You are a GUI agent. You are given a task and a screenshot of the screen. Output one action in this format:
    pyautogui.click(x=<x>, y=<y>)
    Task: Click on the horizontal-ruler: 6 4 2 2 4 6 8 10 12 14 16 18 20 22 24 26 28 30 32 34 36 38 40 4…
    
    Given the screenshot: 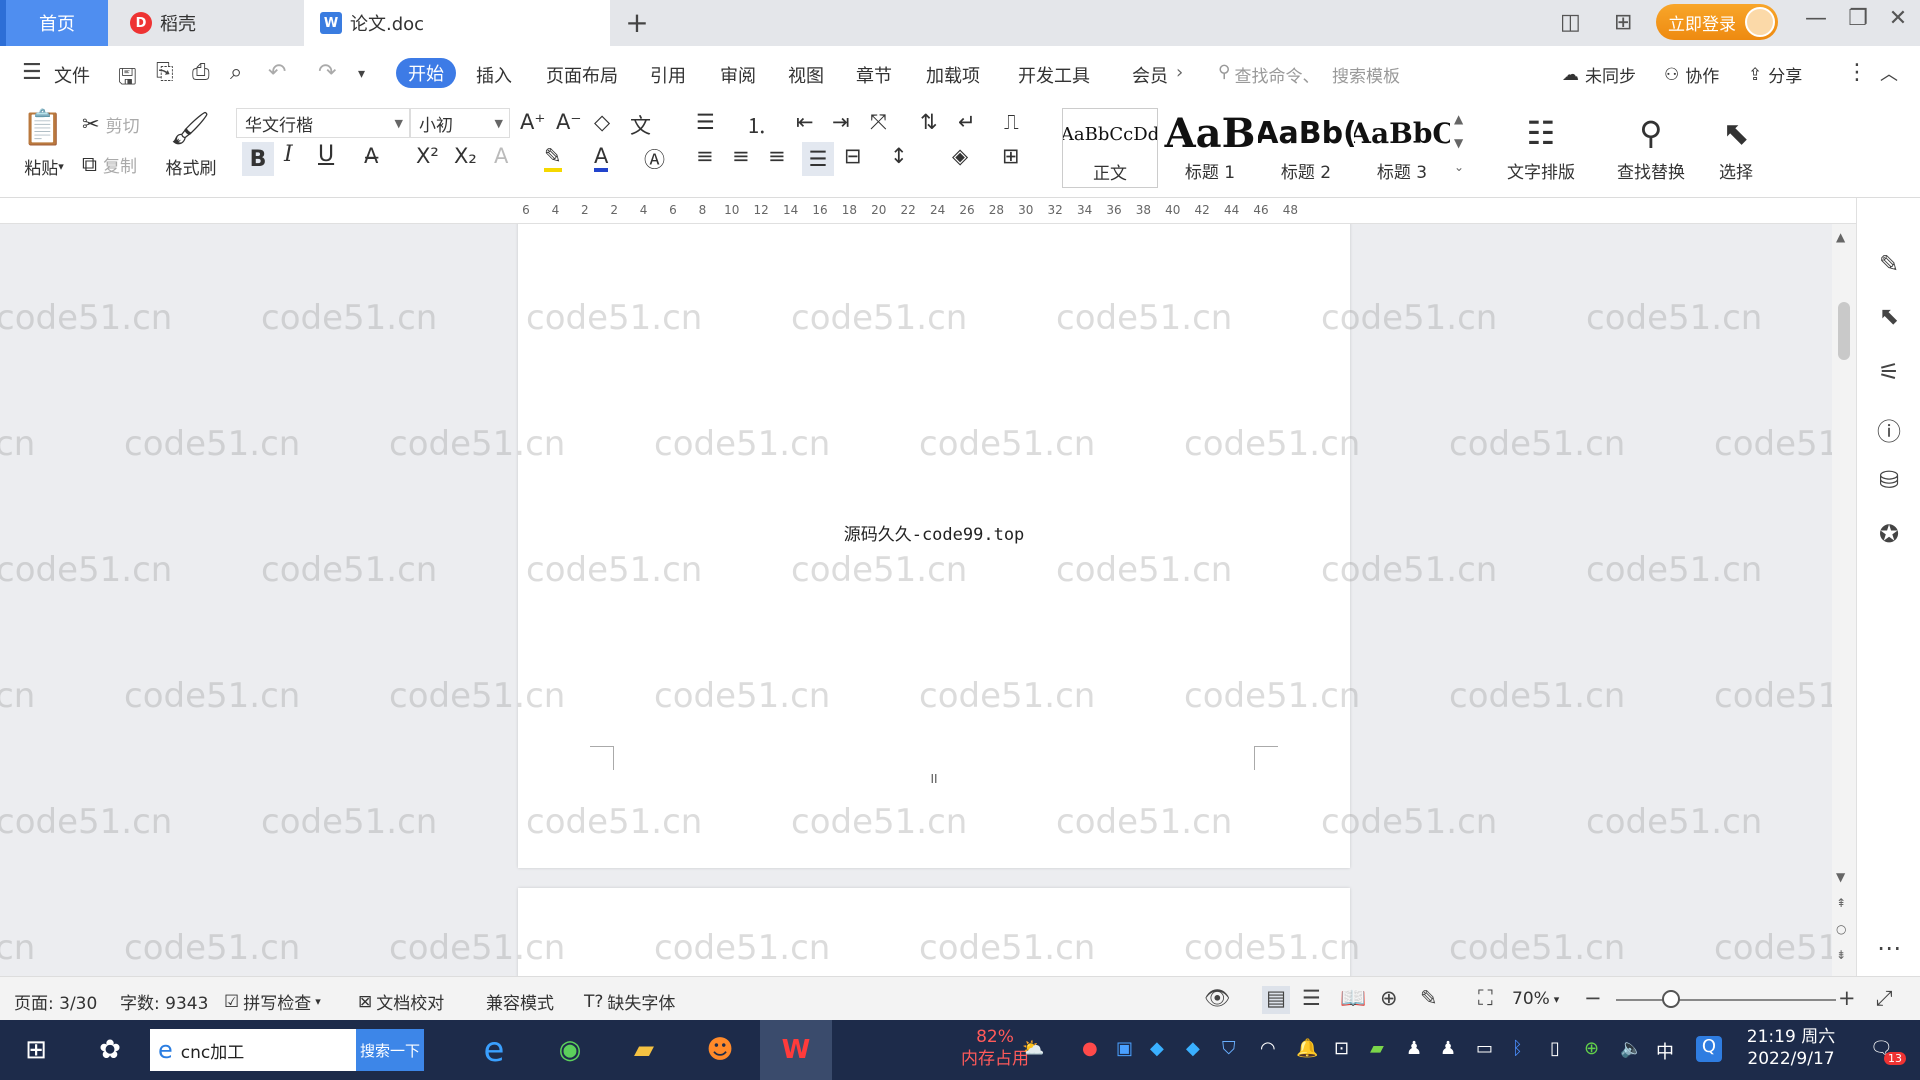 What is the action you would take?
    pyautogui.click(x=960, y=211)
    